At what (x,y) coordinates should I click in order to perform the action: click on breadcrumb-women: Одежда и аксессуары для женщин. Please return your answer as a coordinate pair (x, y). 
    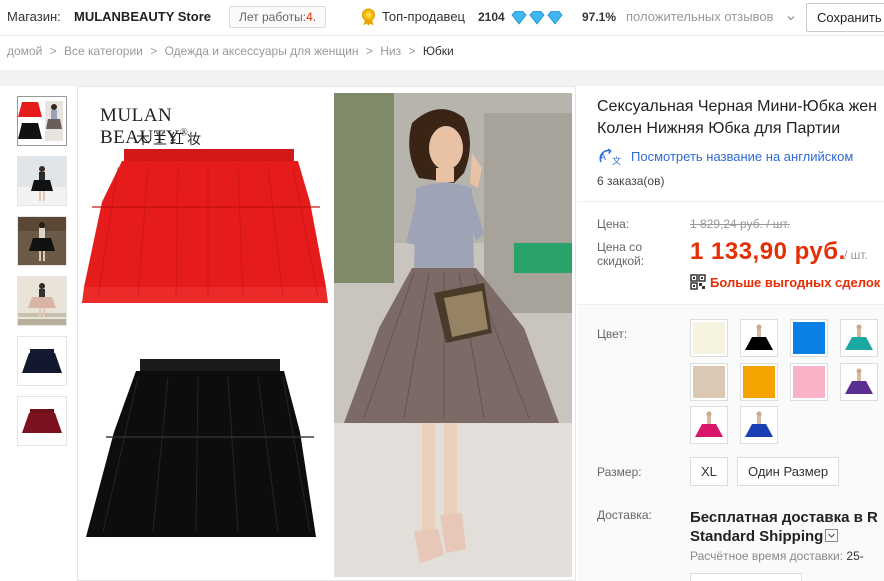
    Looking at the image, I should click on (262, 51).